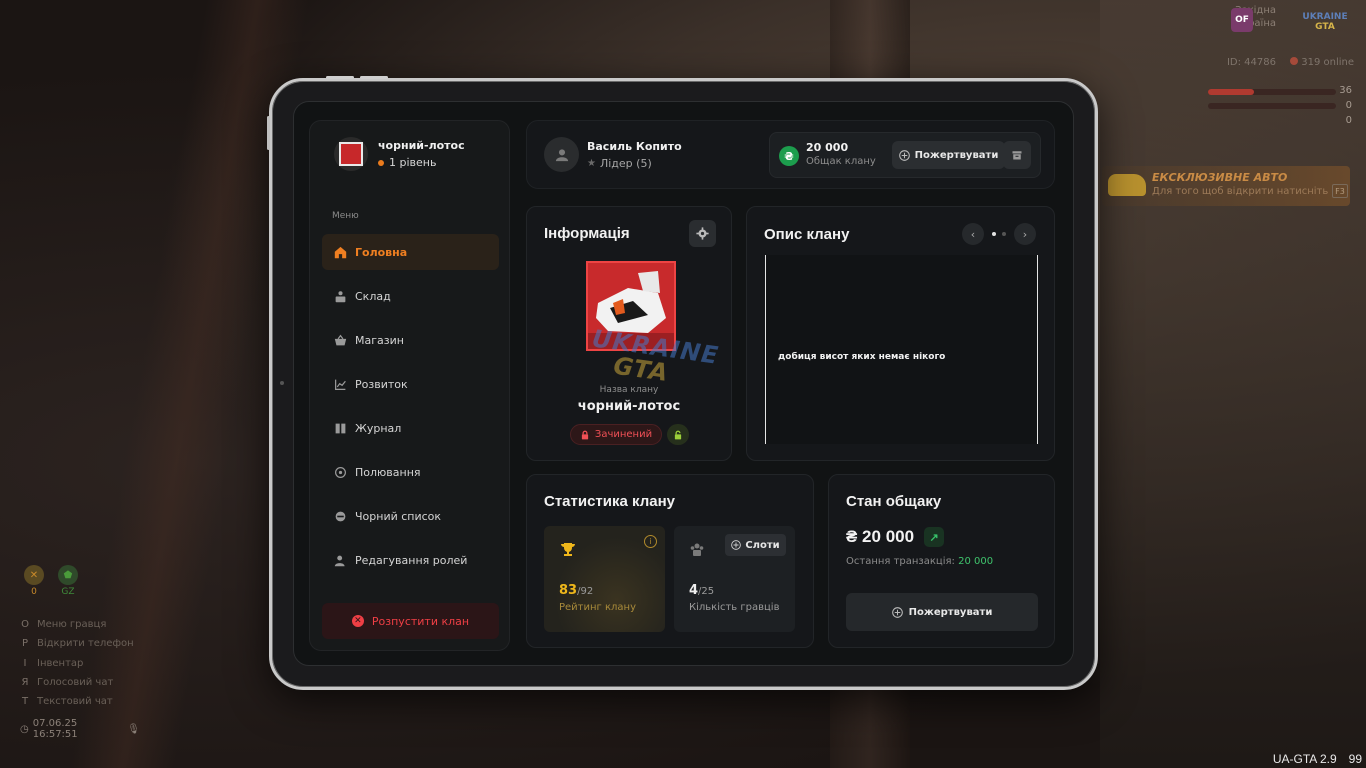 This screenshot has height=768, width=1366. I want to click on sidebar-item-journal: Журнал, so click(410, 428).